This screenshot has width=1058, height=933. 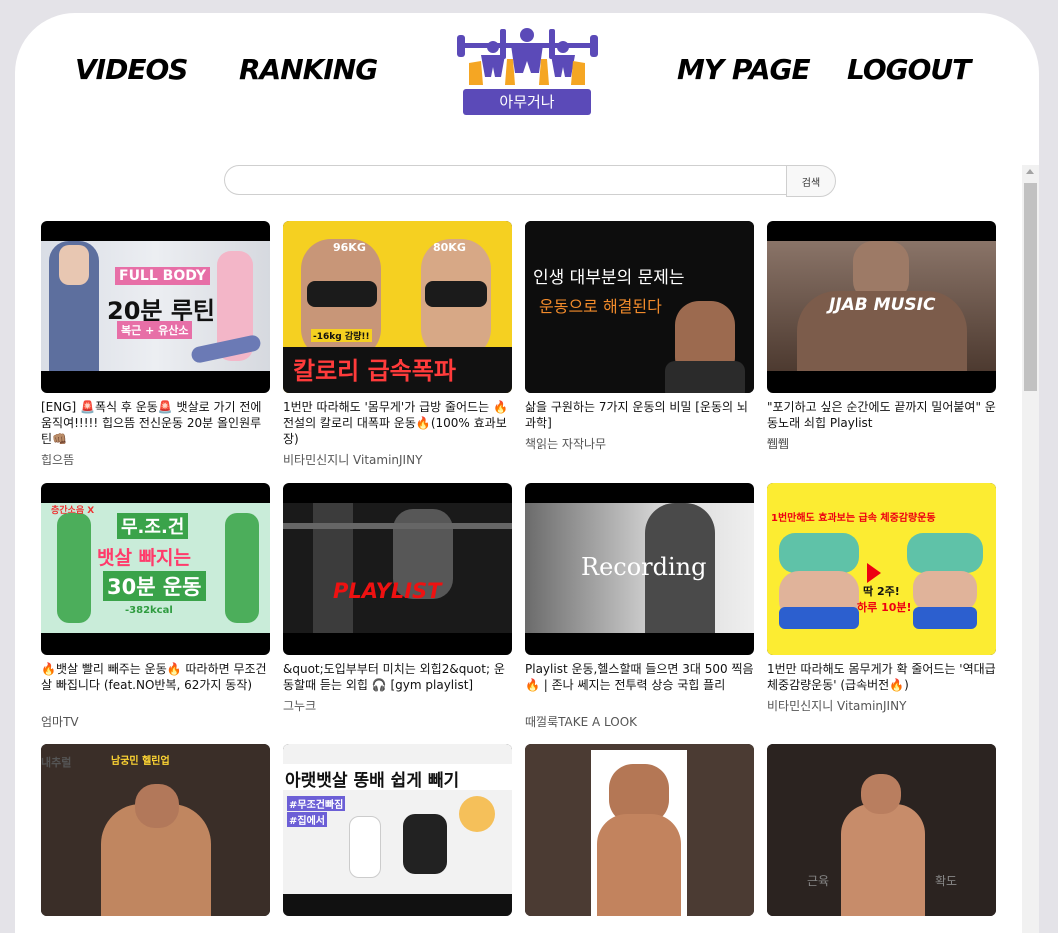 I want to click on search-bar: 검색, so click(x=531, y=181).